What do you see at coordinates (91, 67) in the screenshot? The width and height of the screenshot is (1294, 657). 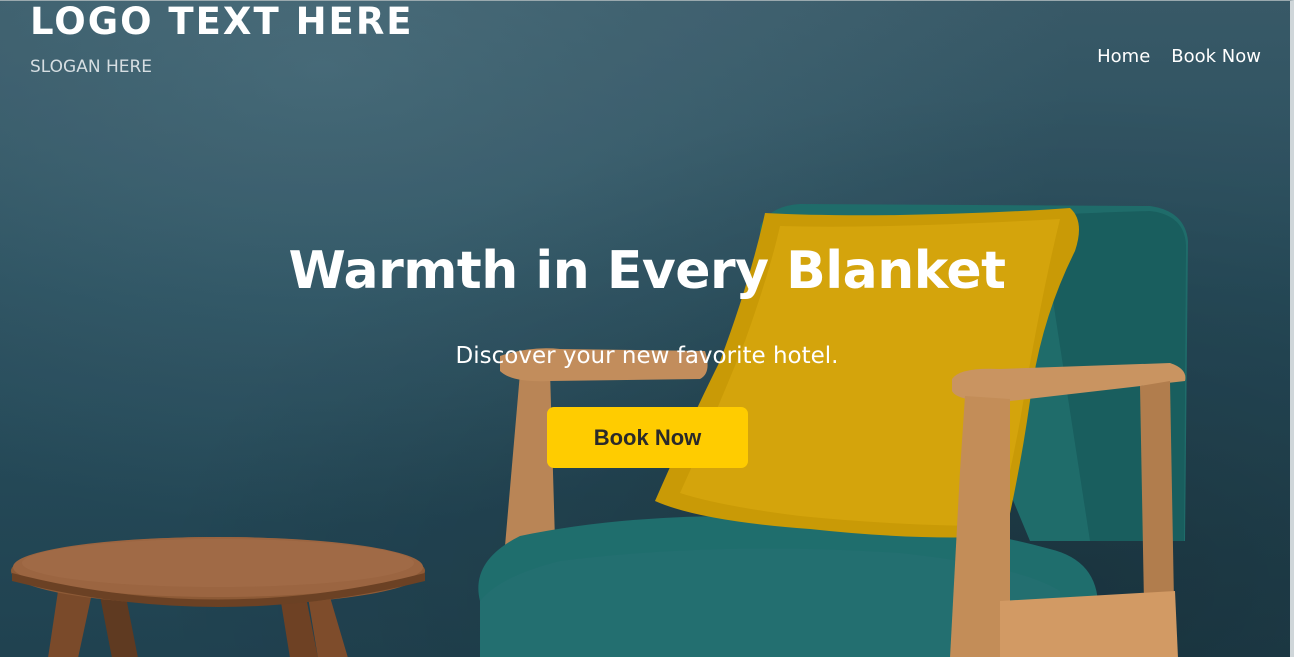 I see `site-slogan: SLOGAN HERE` at bounding box center [91, 67].